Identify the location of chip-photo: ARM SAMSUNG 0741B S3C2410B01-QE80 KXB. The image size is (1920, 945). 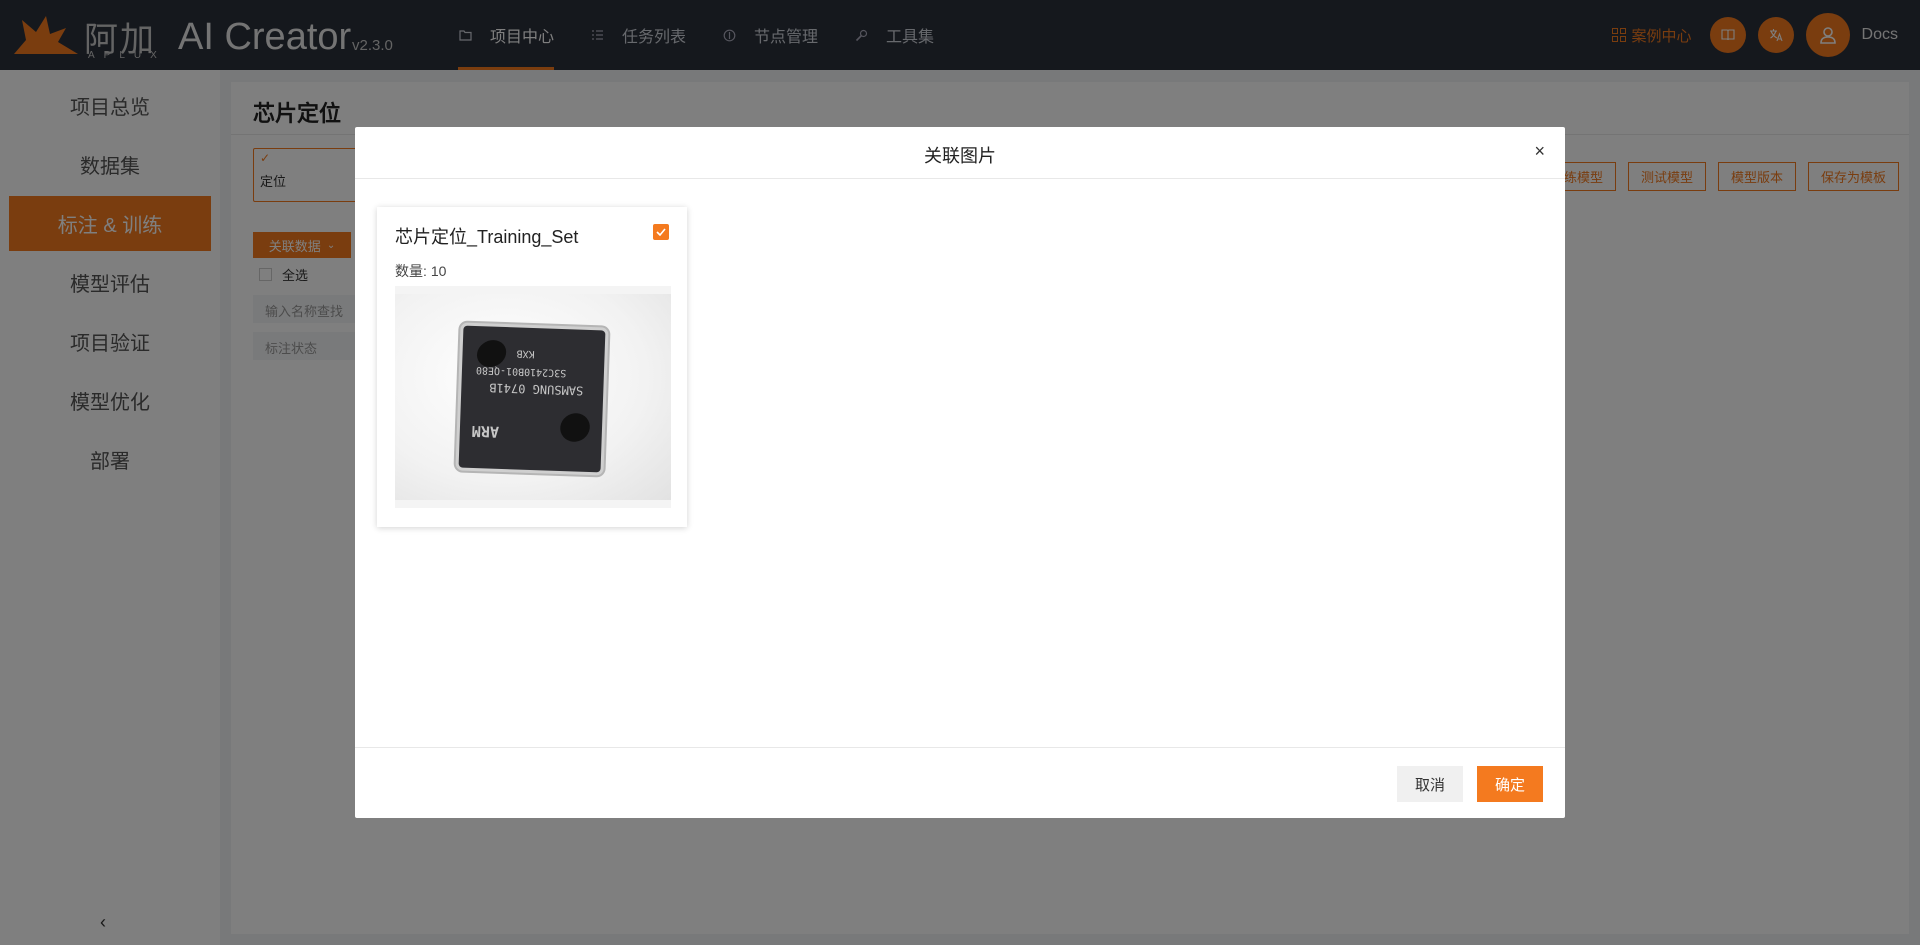
(533, 397).